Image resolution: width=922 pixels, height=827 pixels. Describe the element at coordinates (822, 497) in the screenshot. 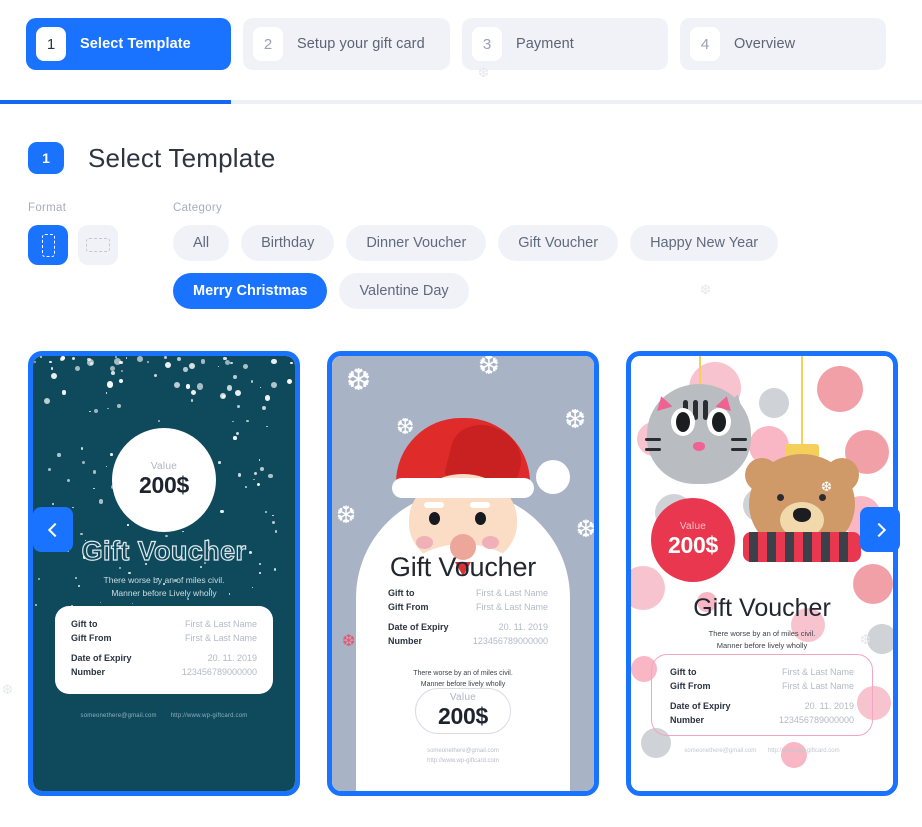

I see `bear-eye` at that location.